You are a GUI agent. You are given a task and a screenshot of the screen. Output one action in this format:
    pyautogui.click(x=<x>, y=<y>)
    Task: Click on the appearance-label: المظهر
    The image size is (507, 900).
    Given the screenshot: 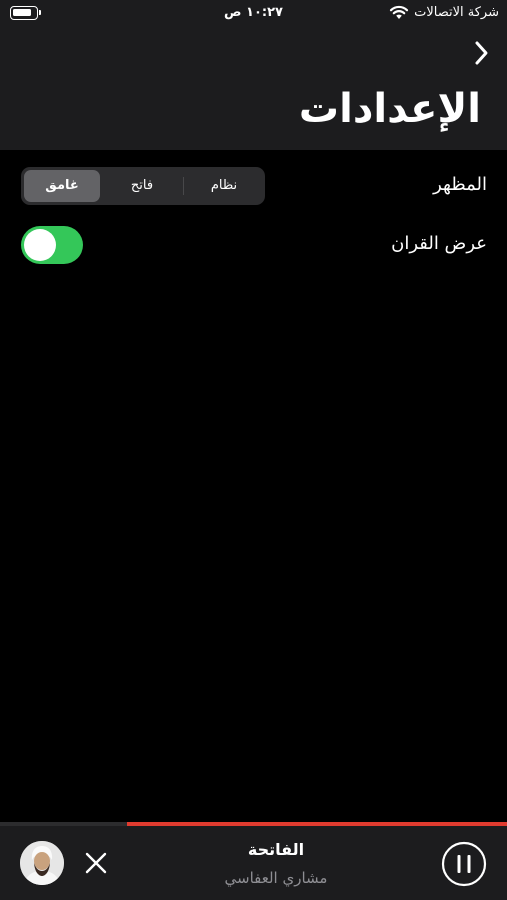 What is the action you would take?
    pyautogui.click(x=460, y=184)
    